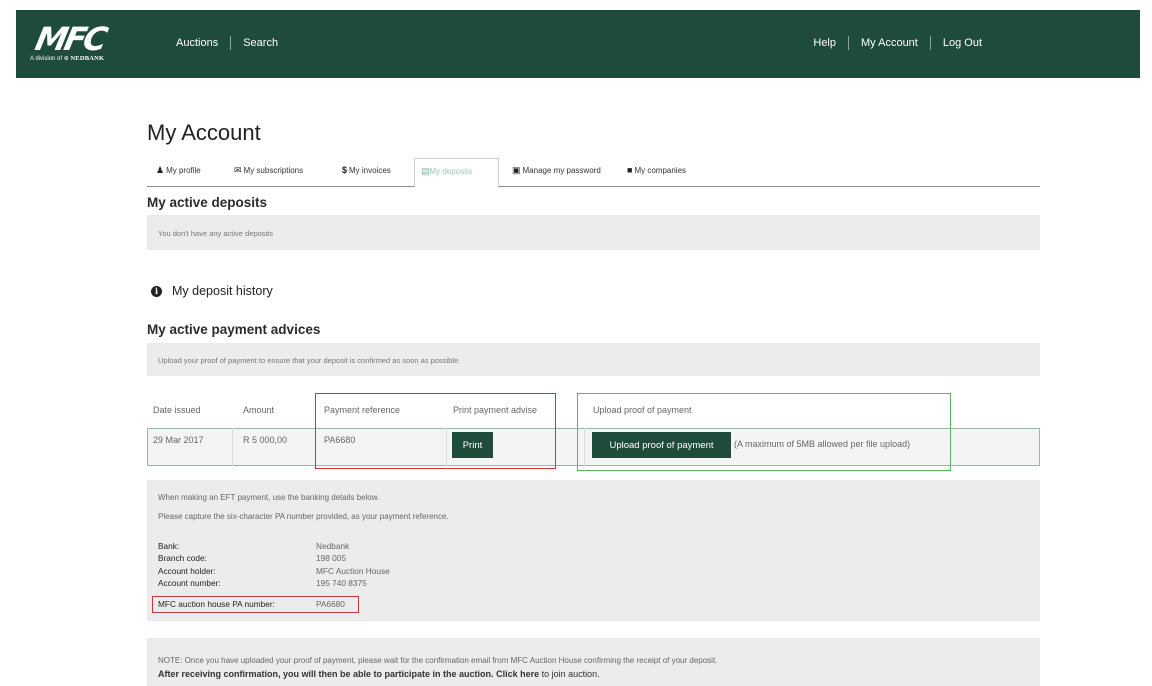  I want to click on active-deposits-heading: My active deposits, so click(207, 202).